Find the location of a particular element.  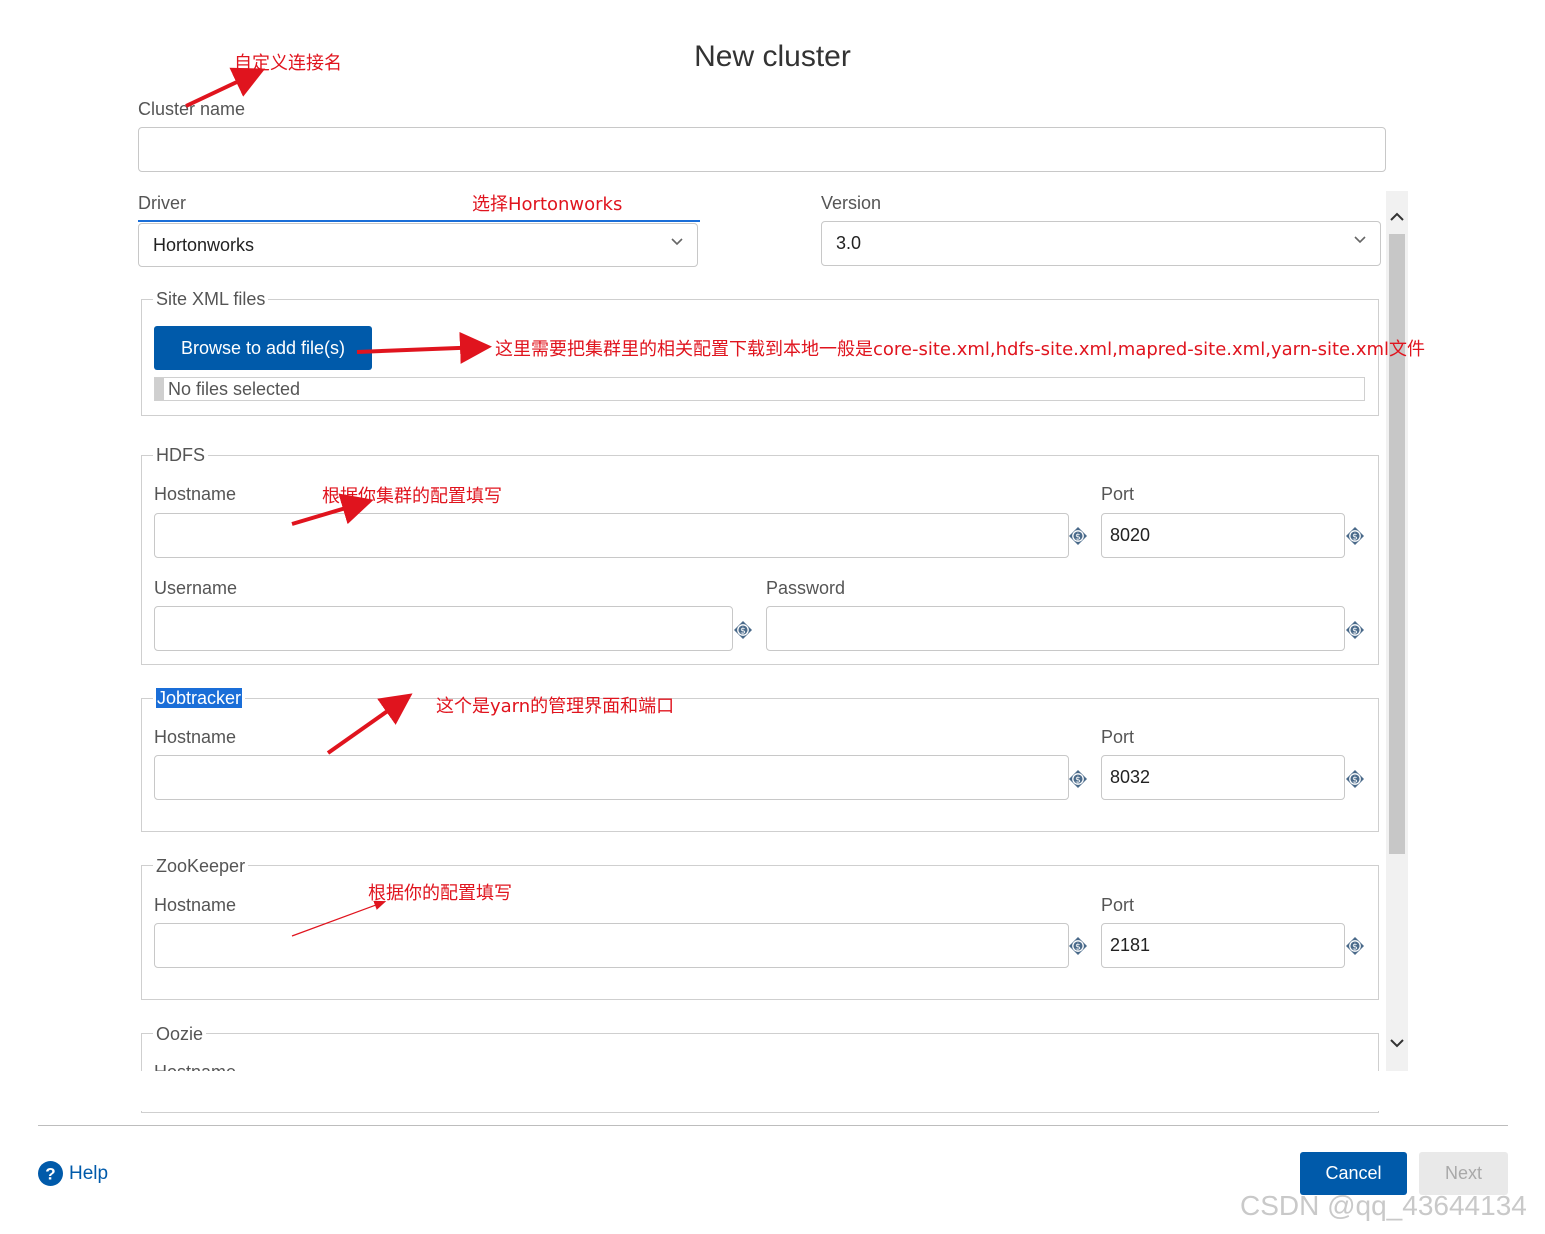

driver-select: Hortonworks is located at coordinates (418, 245).